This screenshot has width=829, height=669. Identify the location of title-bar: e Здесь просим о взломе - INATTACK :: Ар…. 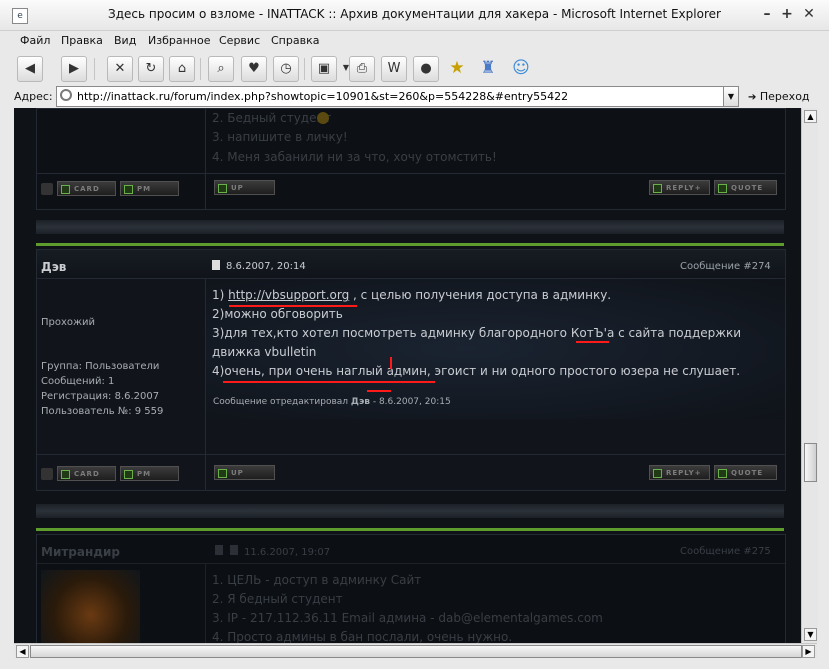
(414, 15).